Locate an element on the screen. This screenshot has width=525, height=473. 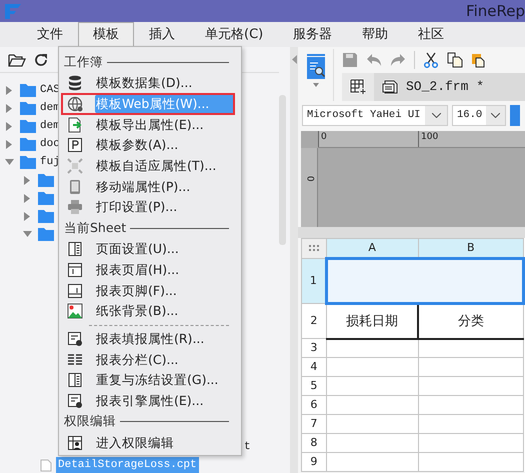
open-folder-icon is located at coordinates (17, 59).